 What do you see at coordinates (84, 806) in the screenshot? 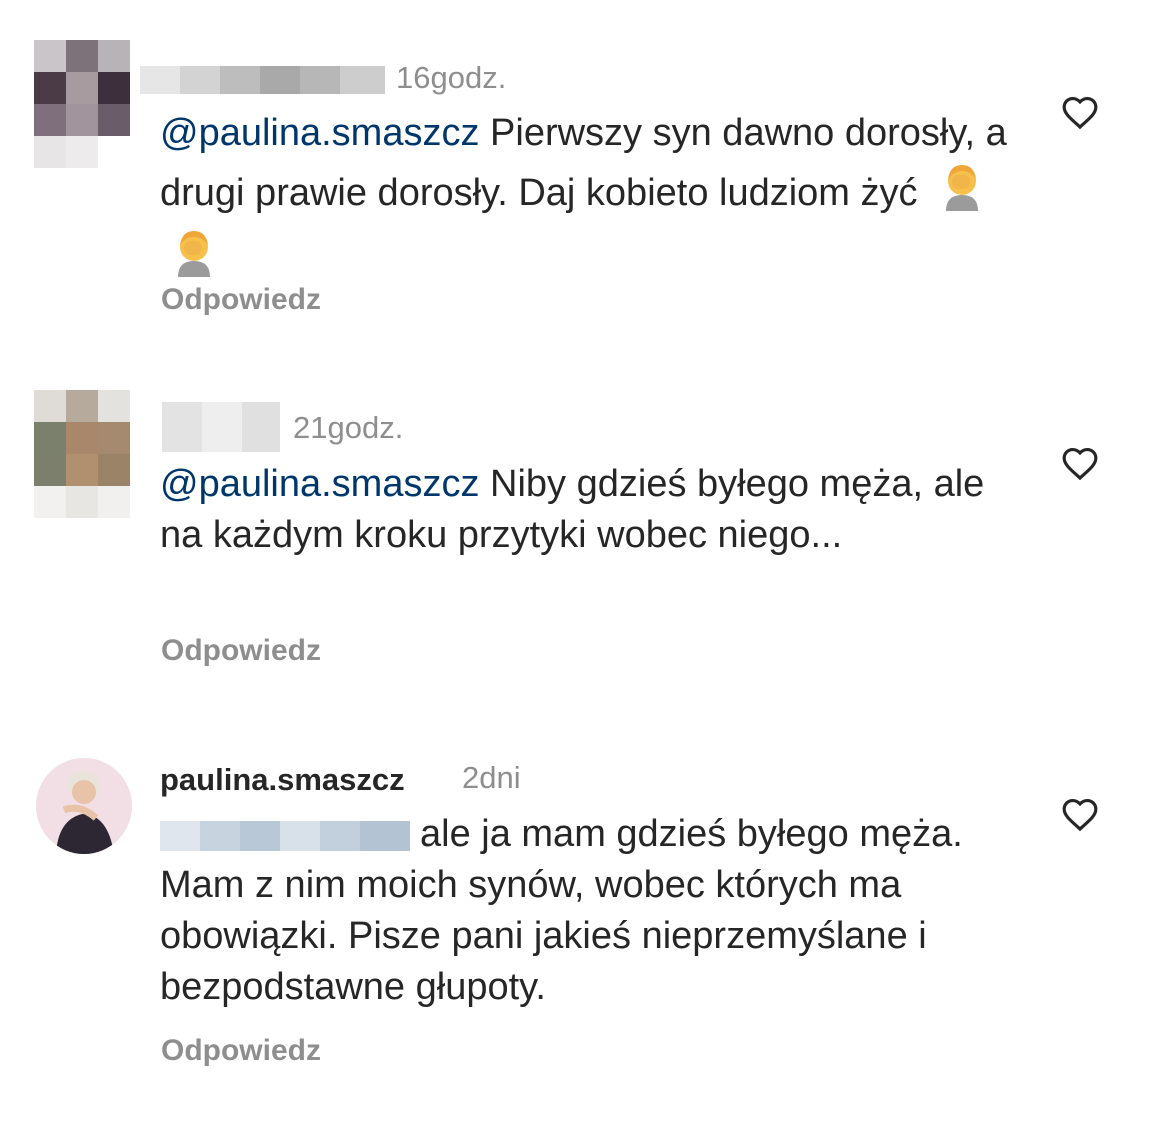
I see `avatar` at bounding box center [84, 806].